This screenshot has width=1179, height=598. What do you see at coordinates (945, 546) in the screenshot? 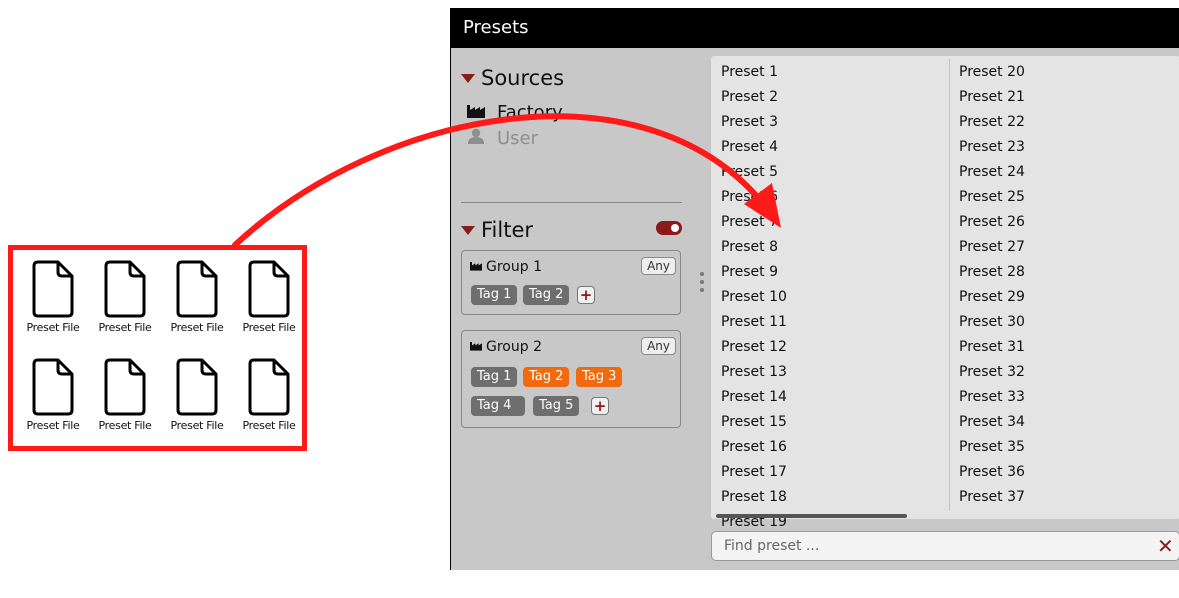
I see `find-preset-input` at bounding box center [945, 546].